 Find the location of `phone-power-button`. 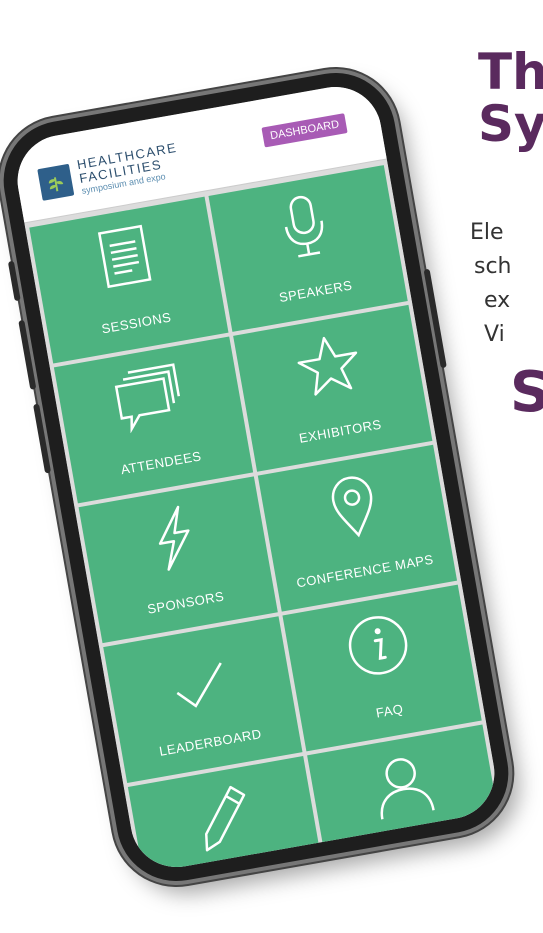

phone-power-button is located at coordinates (435, 318).